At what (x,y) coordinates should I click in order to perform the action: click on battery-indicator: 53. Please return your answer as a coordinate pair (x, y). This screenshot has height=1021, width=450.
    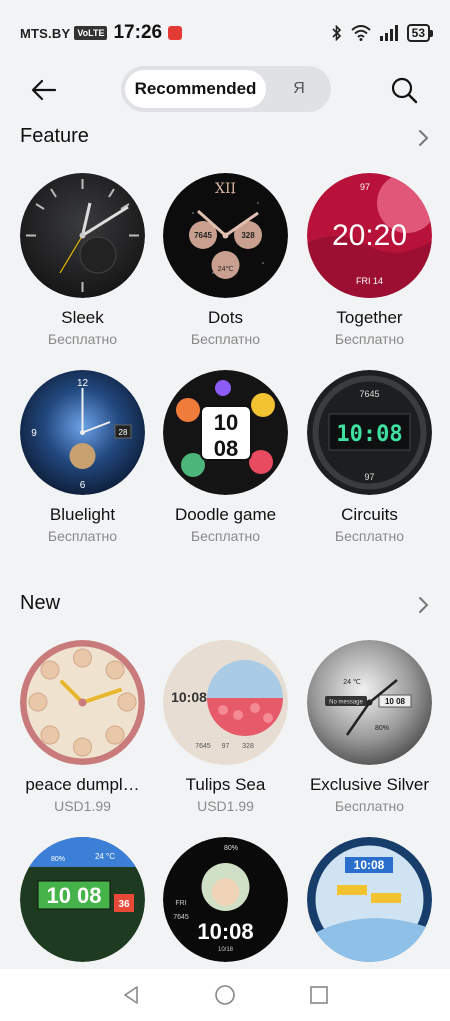
    Looking at the image, I should click on (420, 33).